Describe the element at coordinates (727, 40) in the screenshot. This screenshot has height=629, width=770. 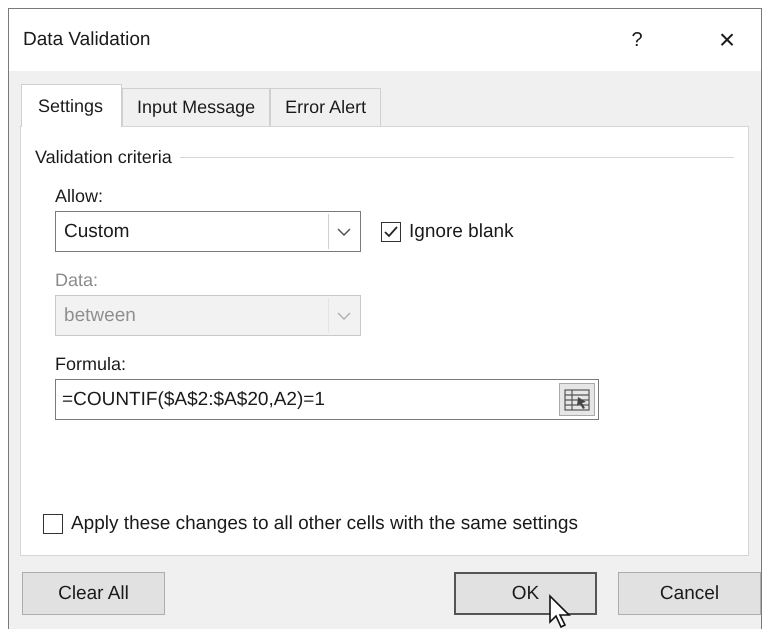
I see `close-button: ×` at that location.